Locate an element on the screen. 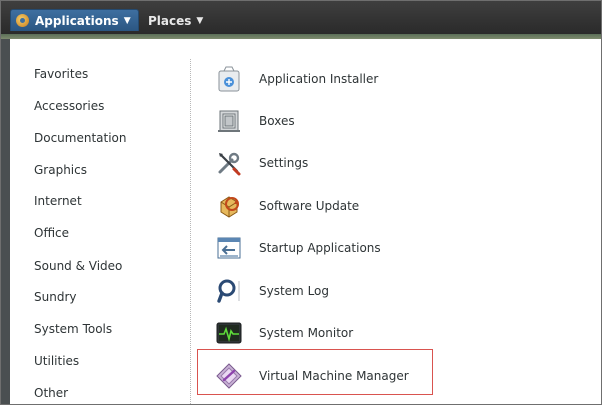 The image size is (602, 405). app-software-update: Software Update is located at coordinates (395, 206).